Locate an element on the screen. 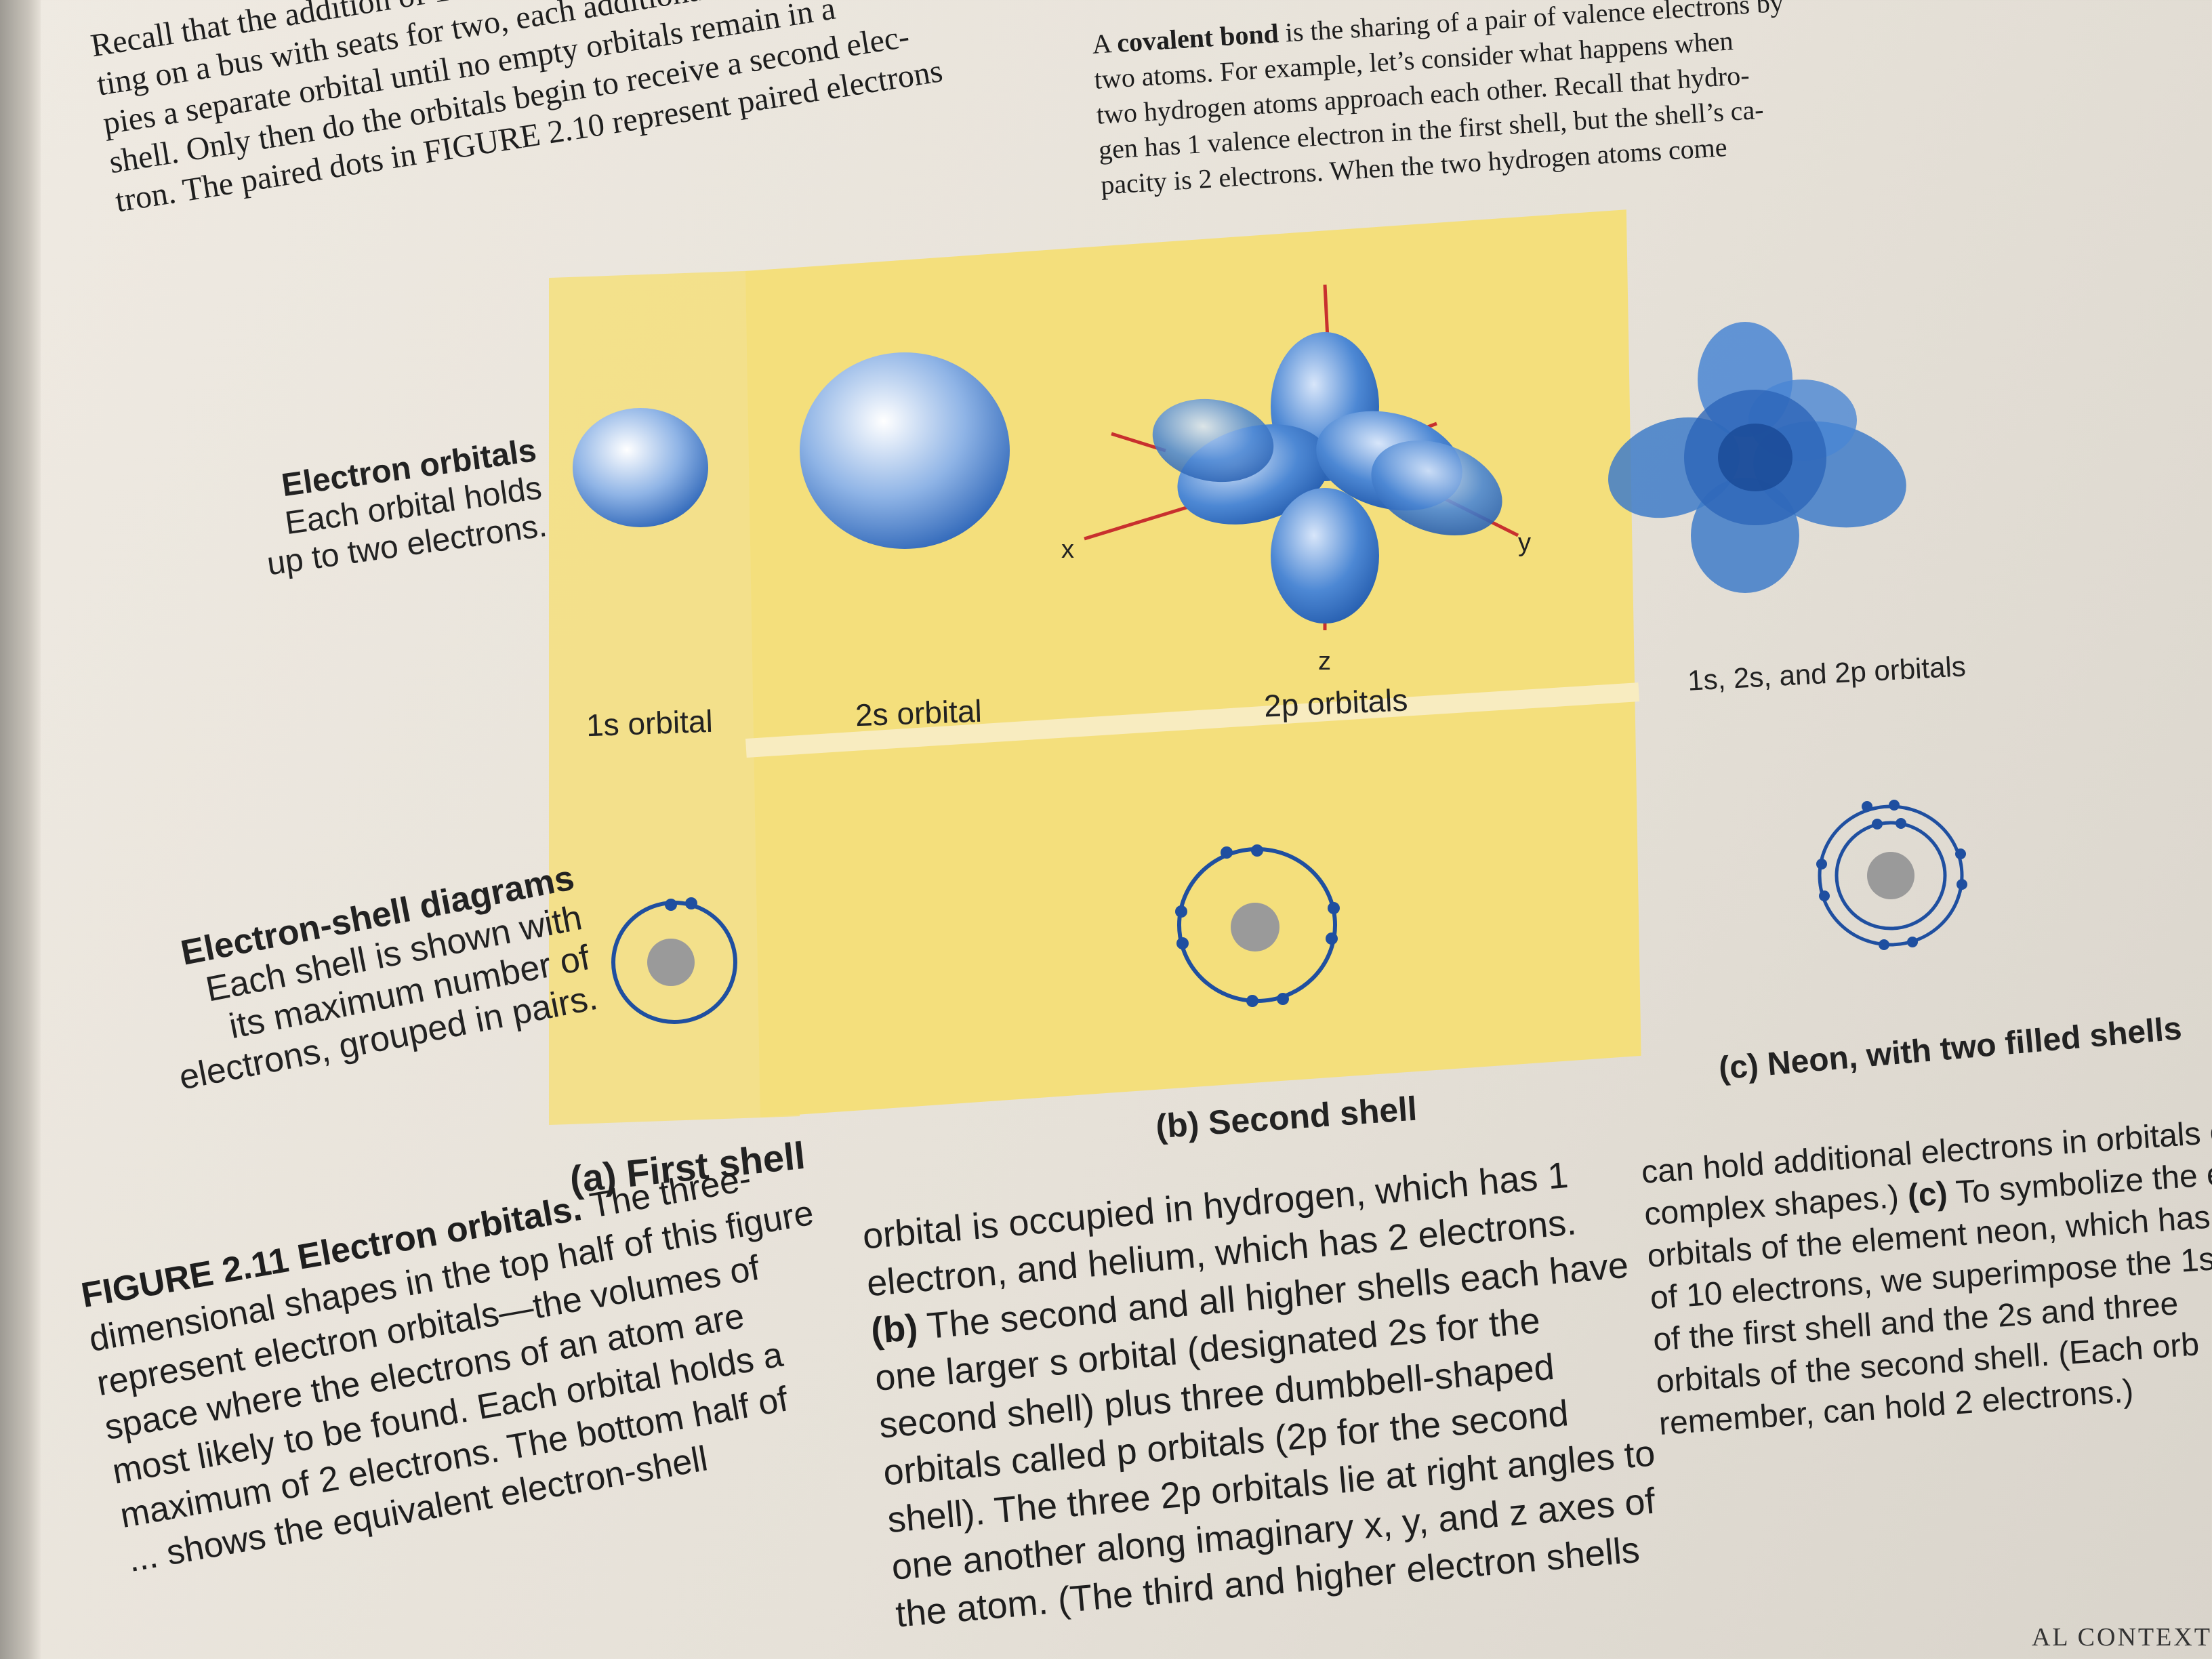 Image resolution: width=2212 pixels, height=1659 pixels. label-2s-orbital: 2s orbital is located at coordinates (919, 713).